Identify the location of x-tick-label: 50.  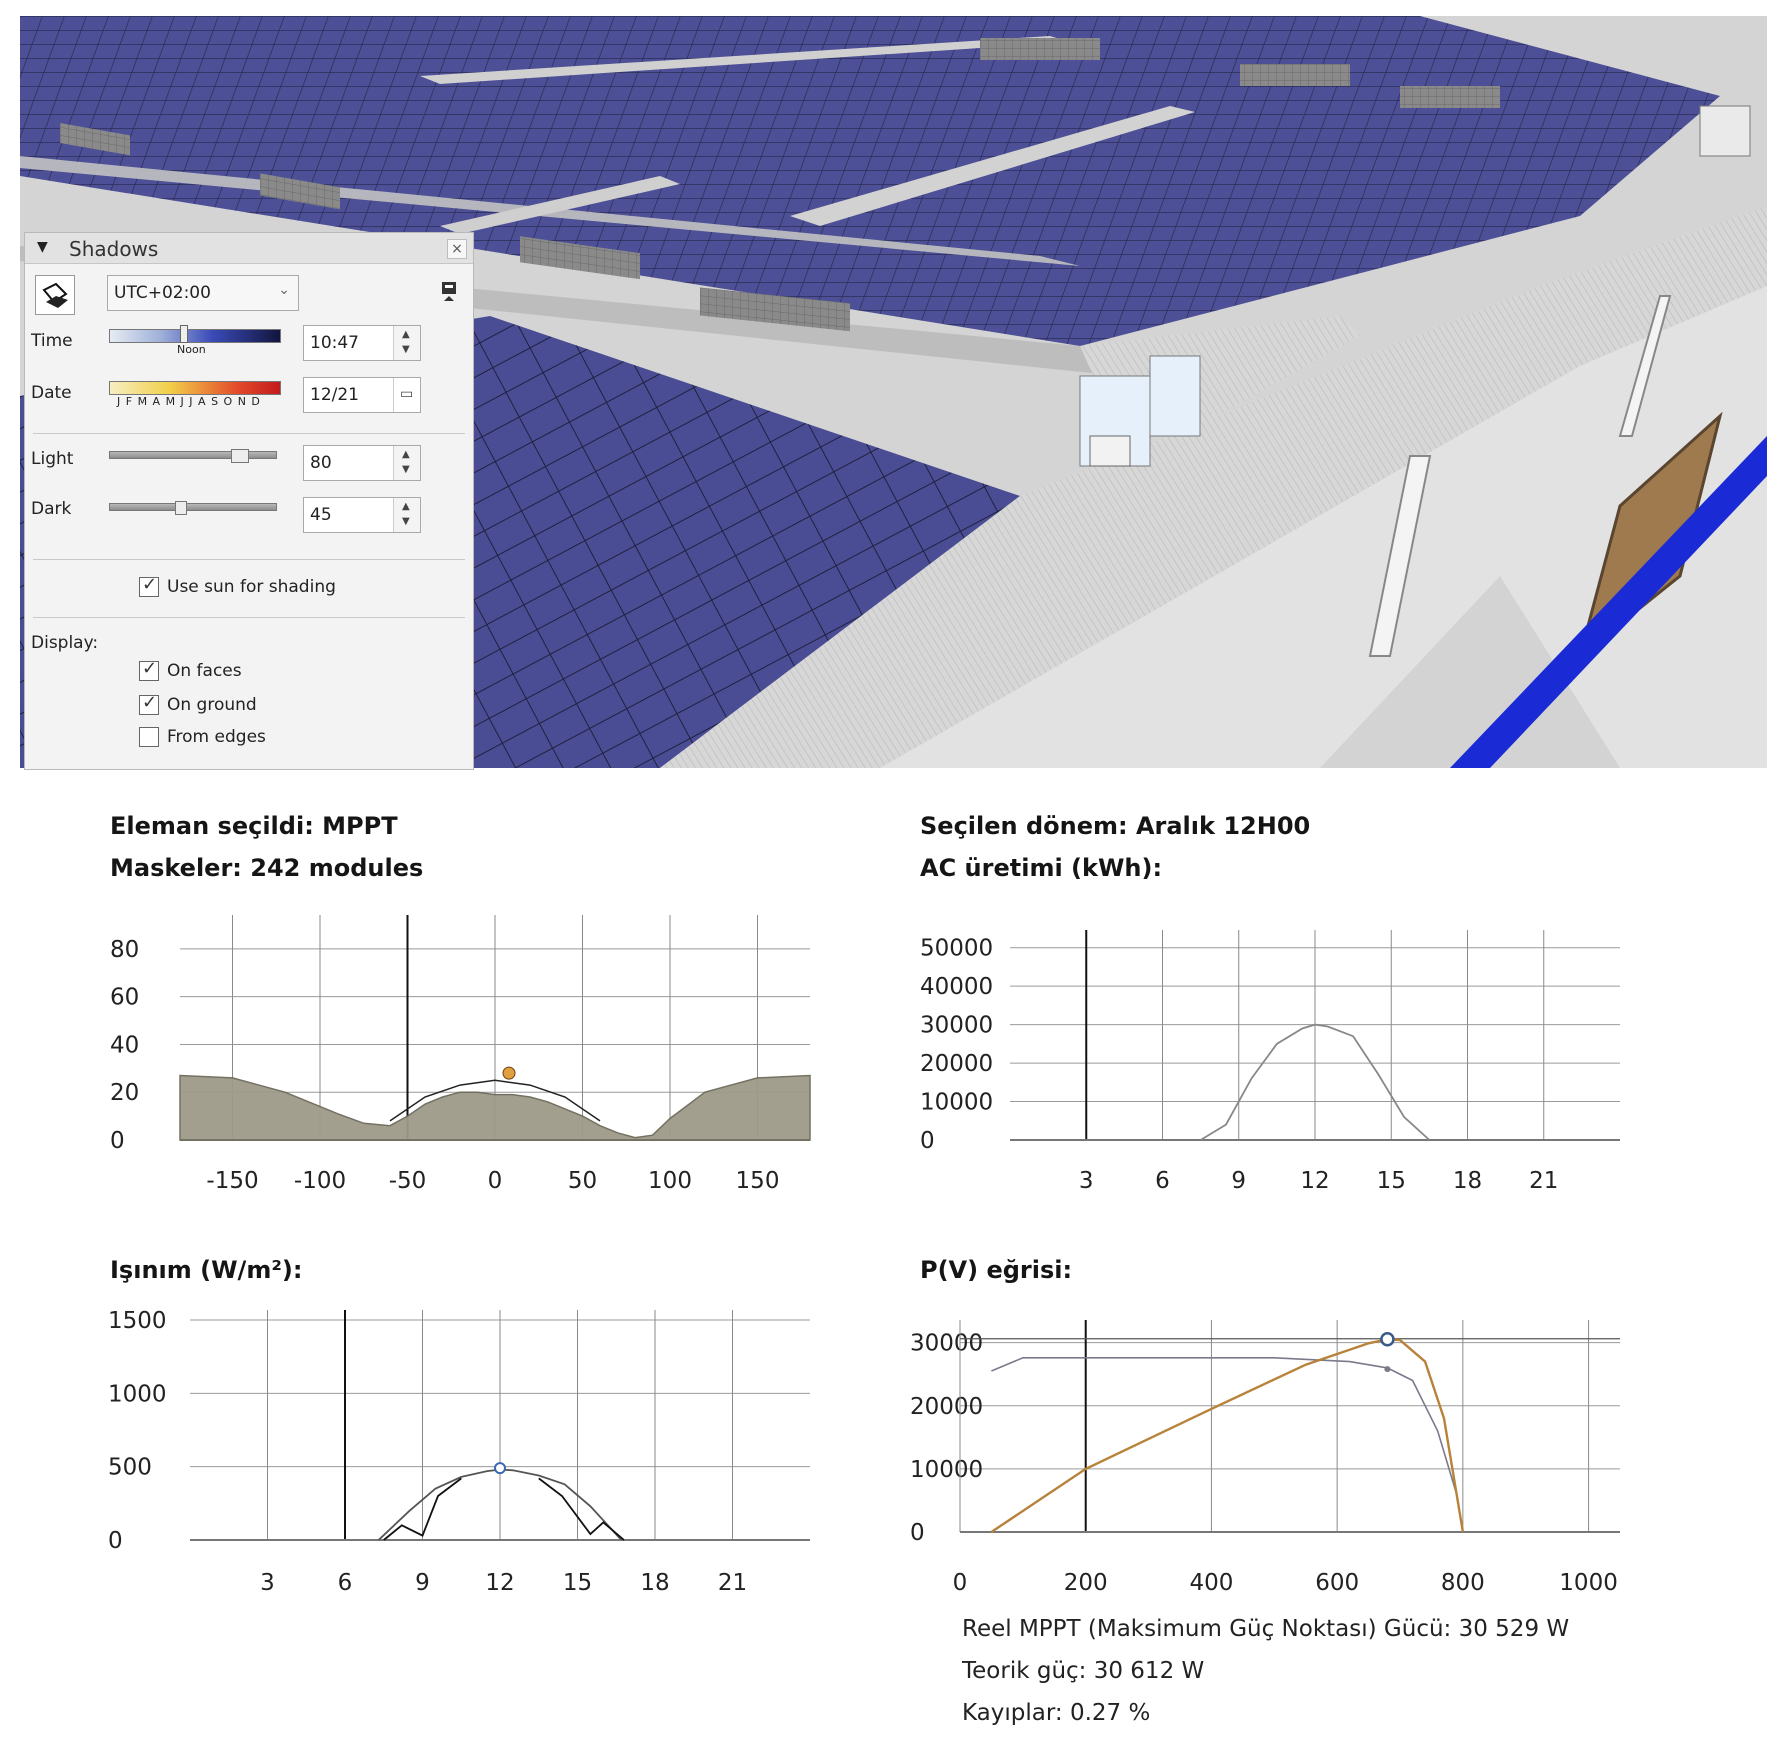
(582, 1181).